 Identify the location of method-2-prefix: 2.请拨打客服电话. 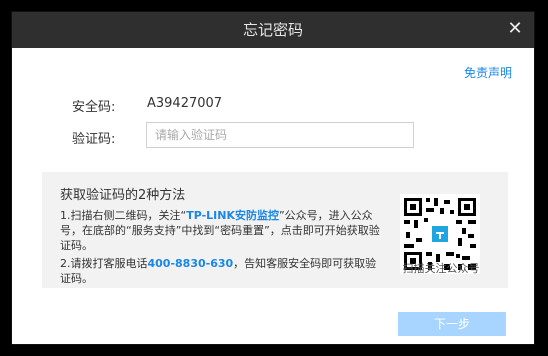
(104, 263).